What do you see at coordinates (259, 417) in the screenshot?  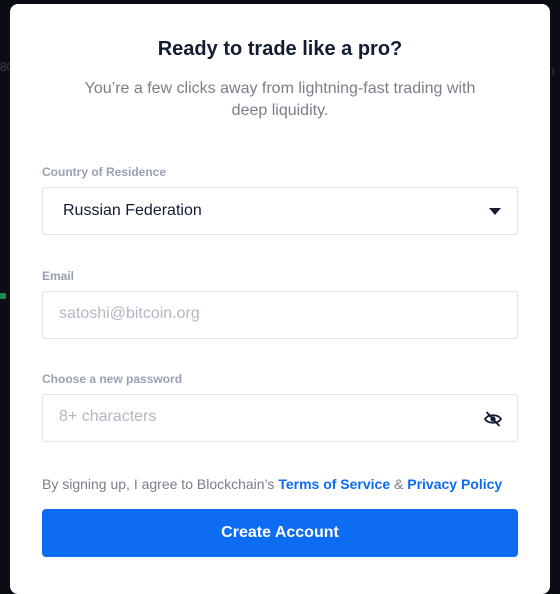 I see `password-field` at bounding box center [259, 417].